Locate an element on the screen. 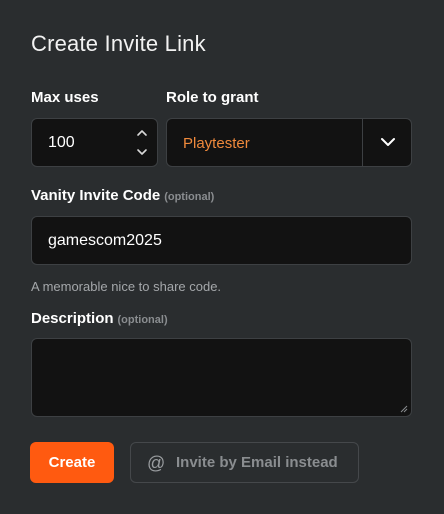  vanity-label-text: Vanity Invite Code is located at coordinates (96, 195).